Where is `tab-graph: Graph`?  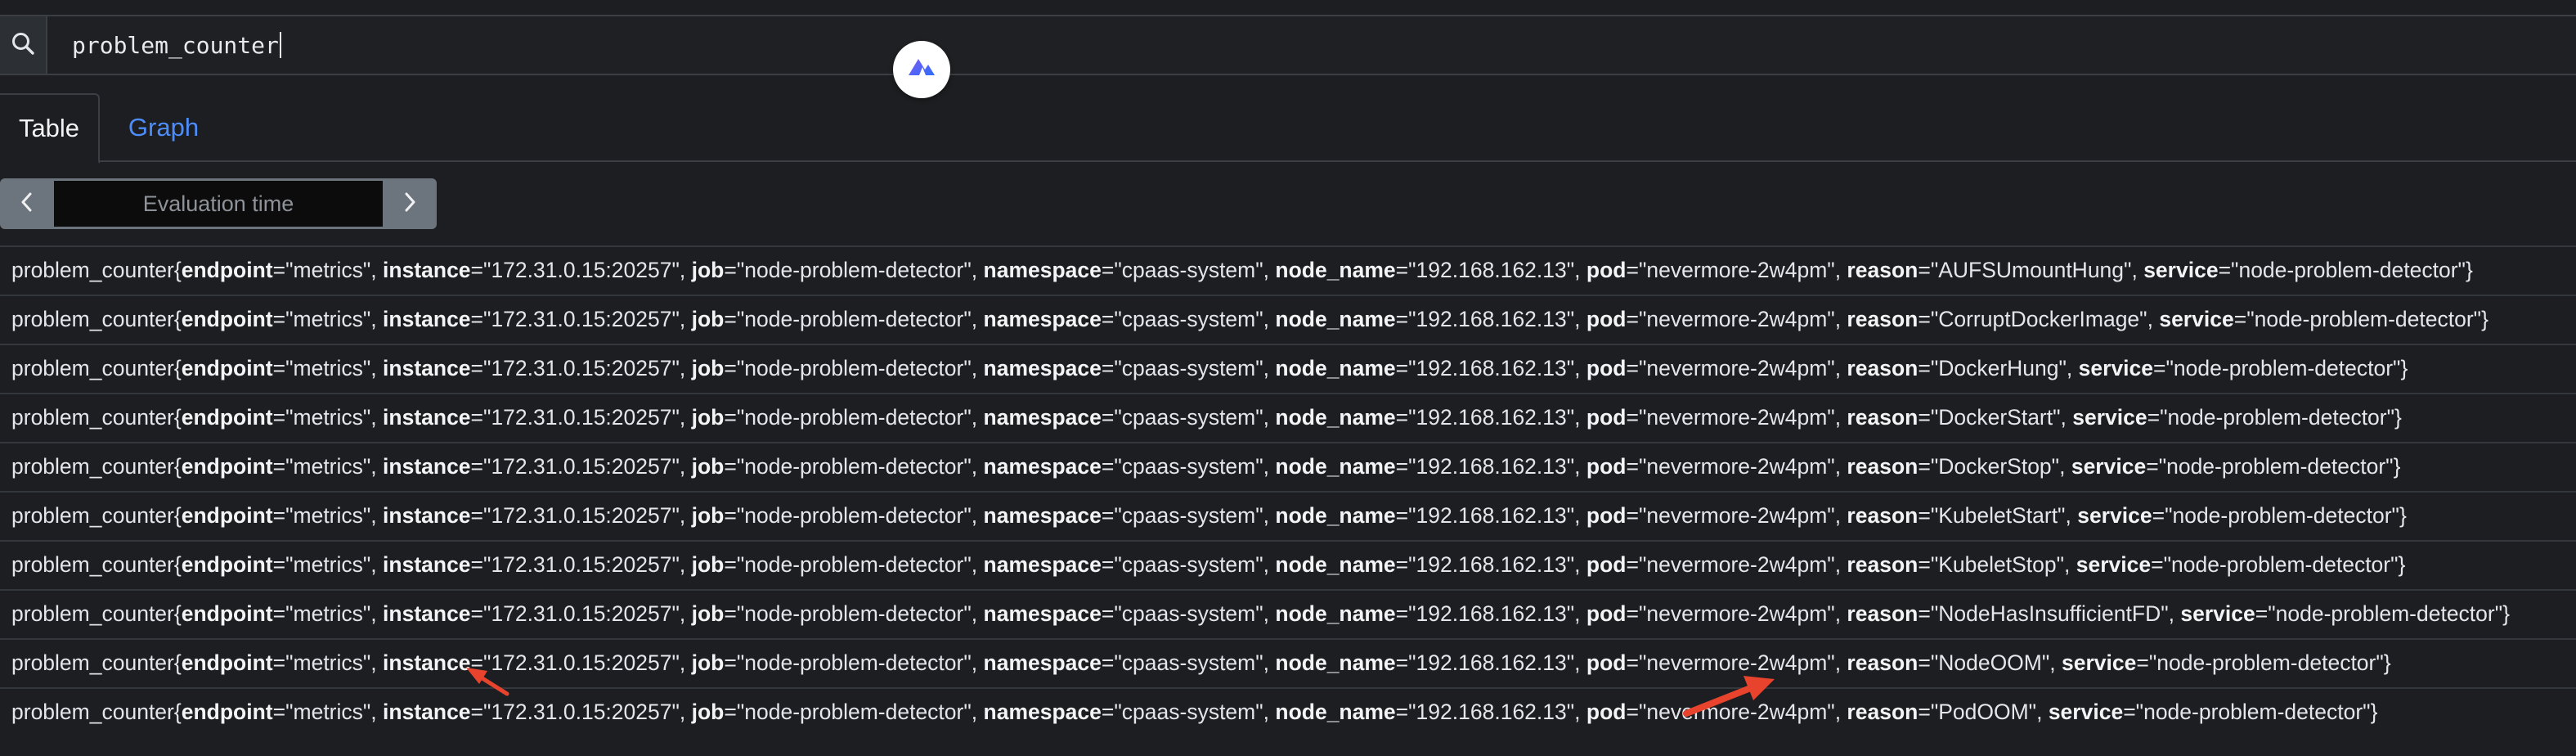 tab-graph: Graph is located at coordinates (164, 128).